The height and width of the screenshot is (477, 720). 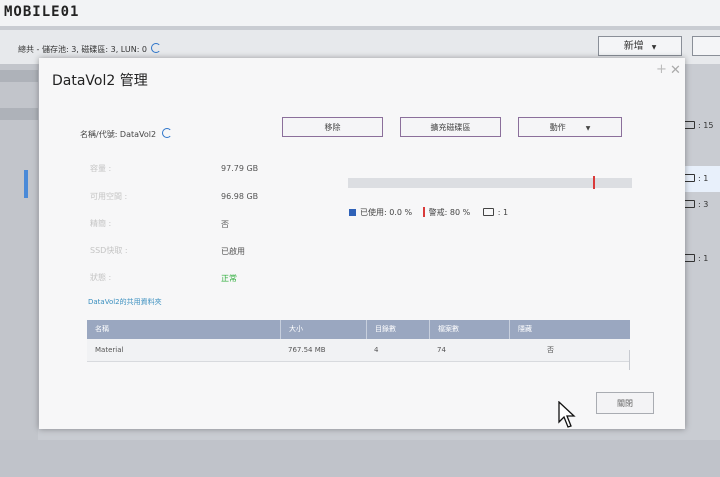 I want to click on warning-threshold-marker, so click(x=594, y=182).